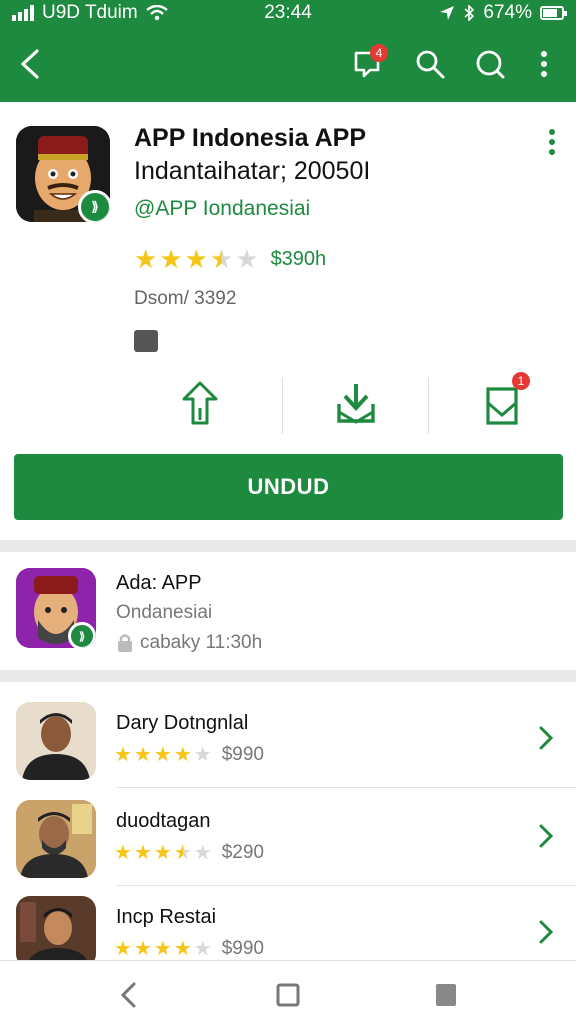 This screenshot has width=576, height=1025. What do you see at coordinates (368, 64) in the screenshot?
I see `notifications-button: 4` at bounding box center [368, 64].